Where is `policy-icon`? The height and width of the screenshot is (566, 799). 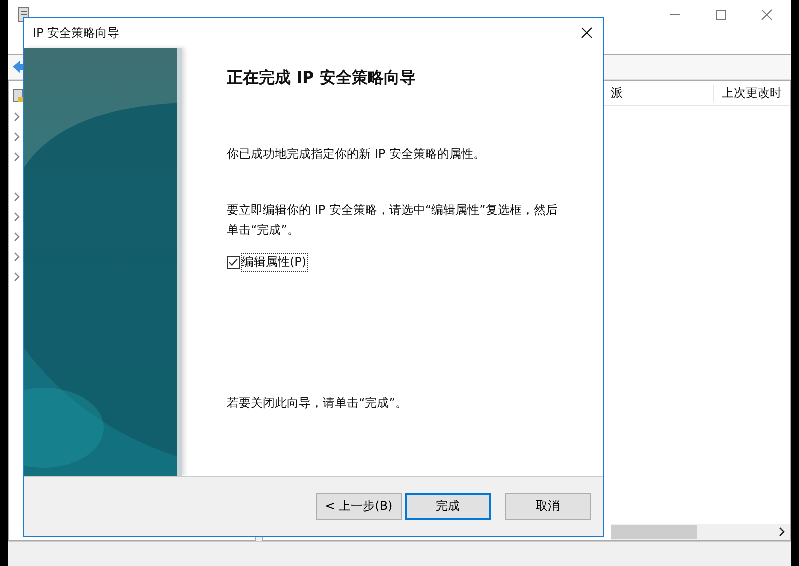
policy-icon is located at coordinates (19, 96).